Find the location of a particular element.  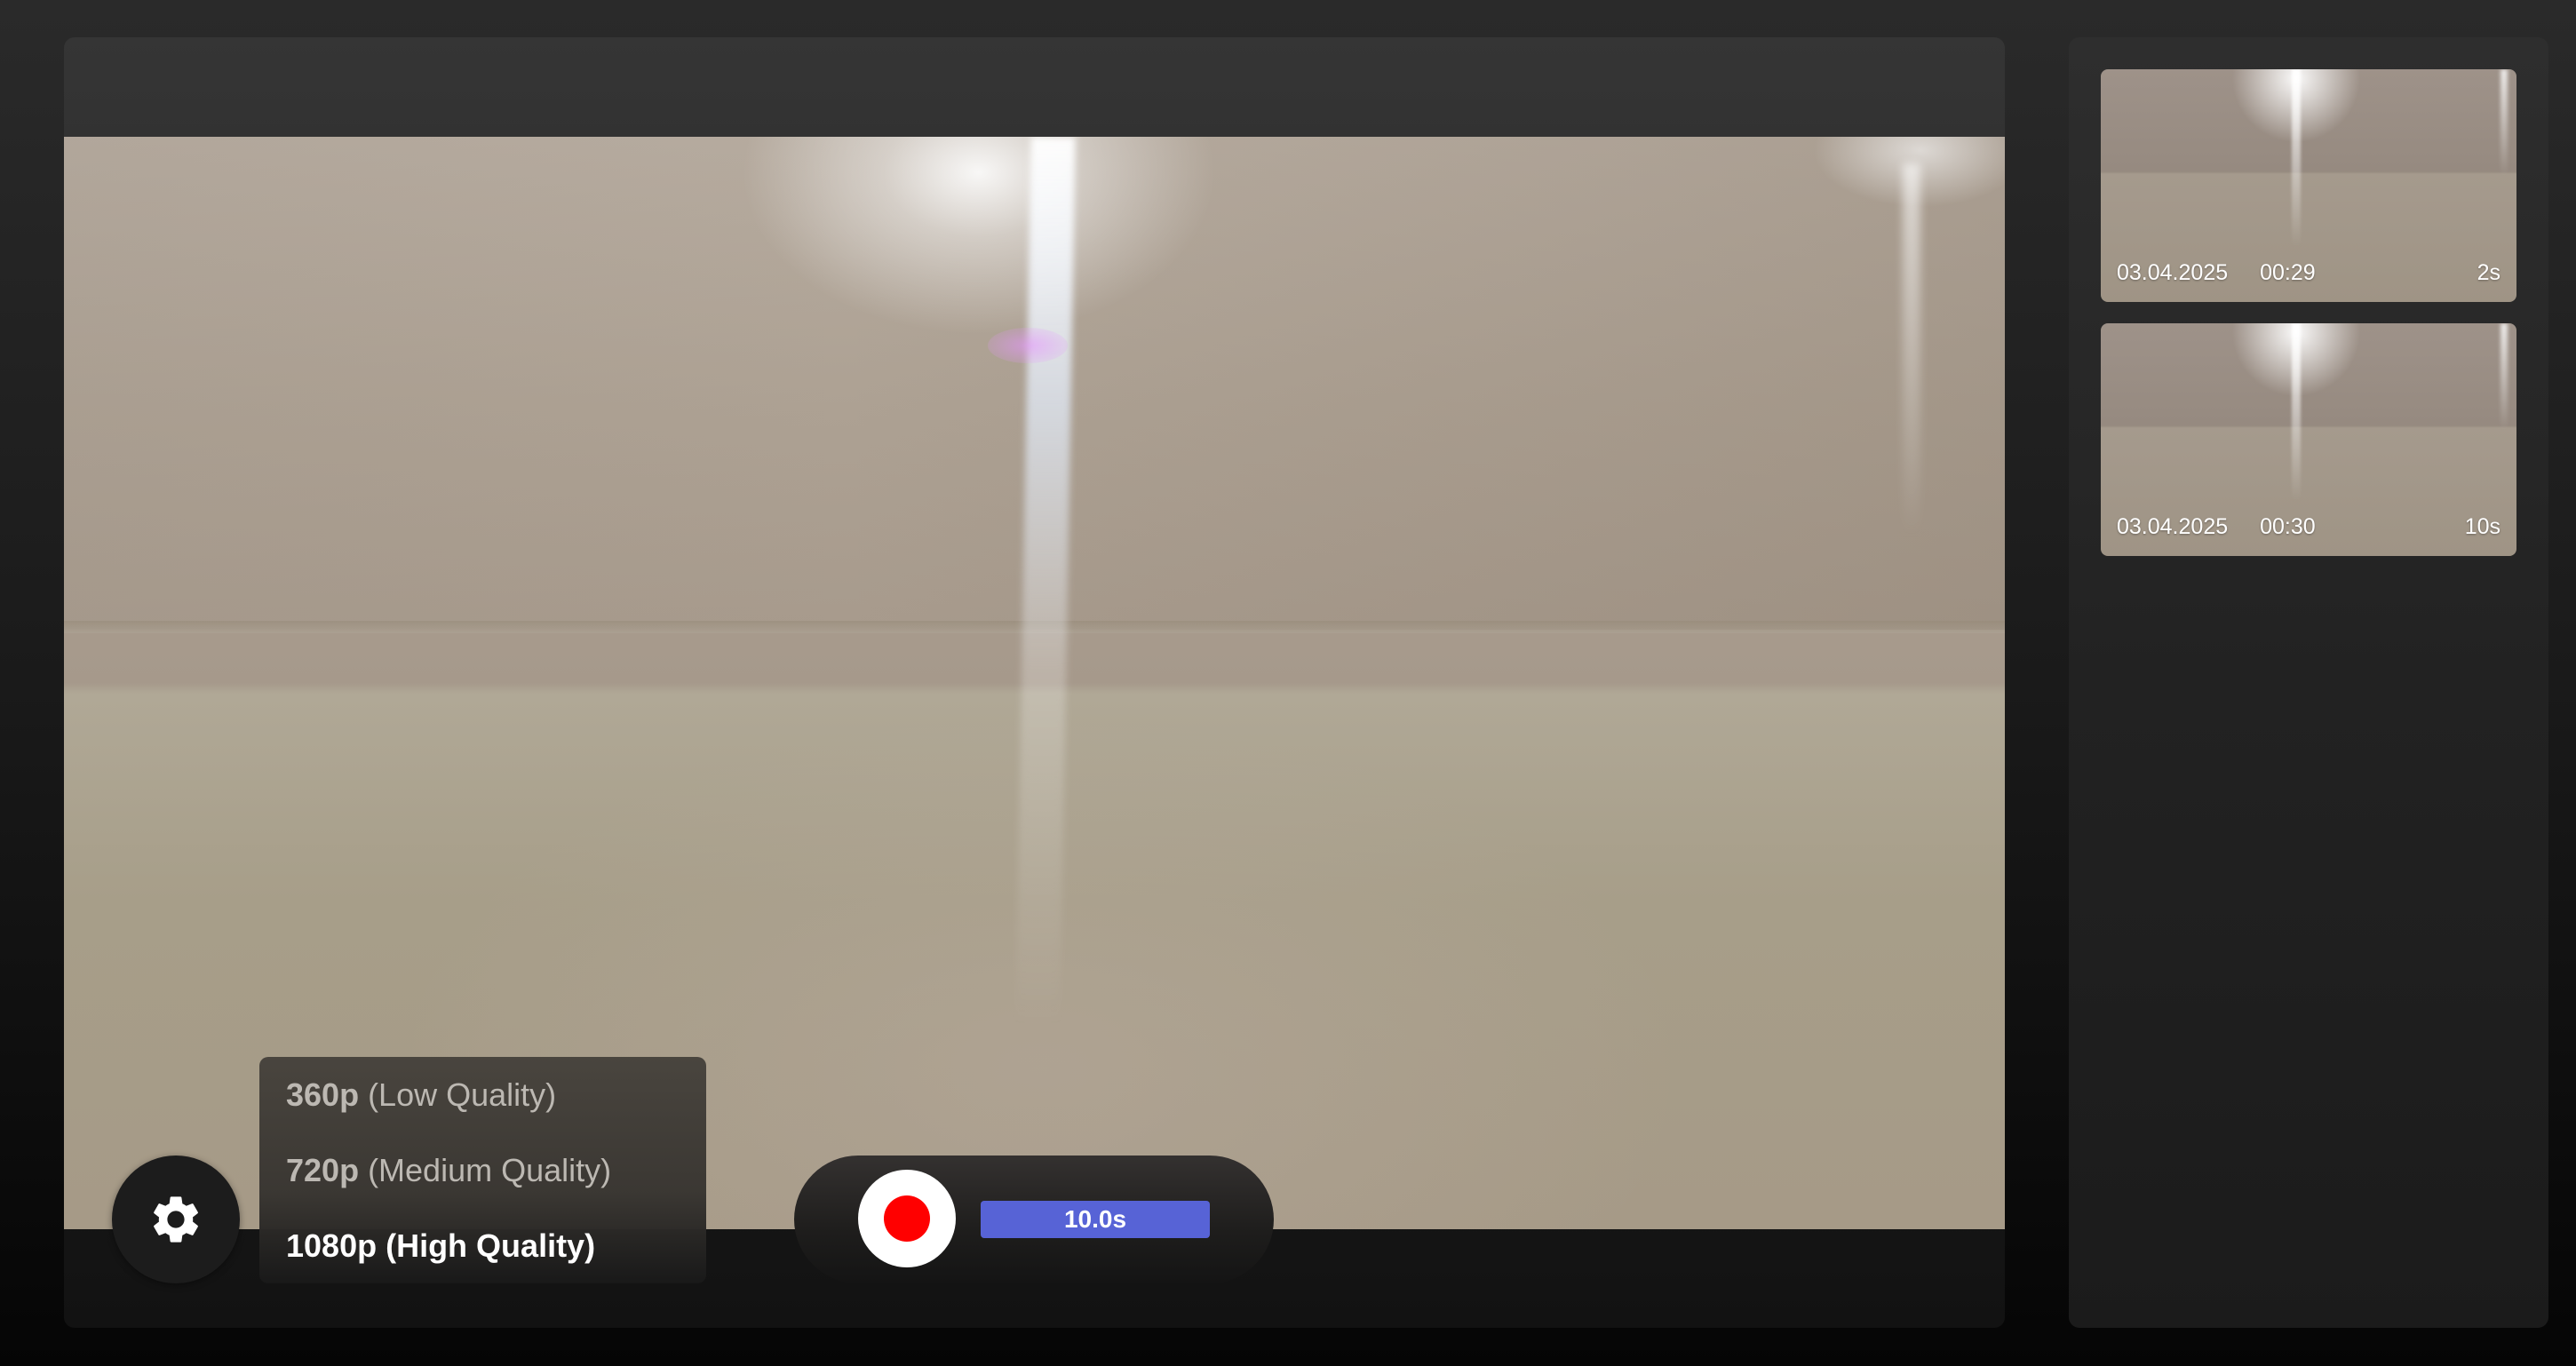

clip-thumbnail: 03.04.2025 00:30 10s is located at coordinates (2308, 439).